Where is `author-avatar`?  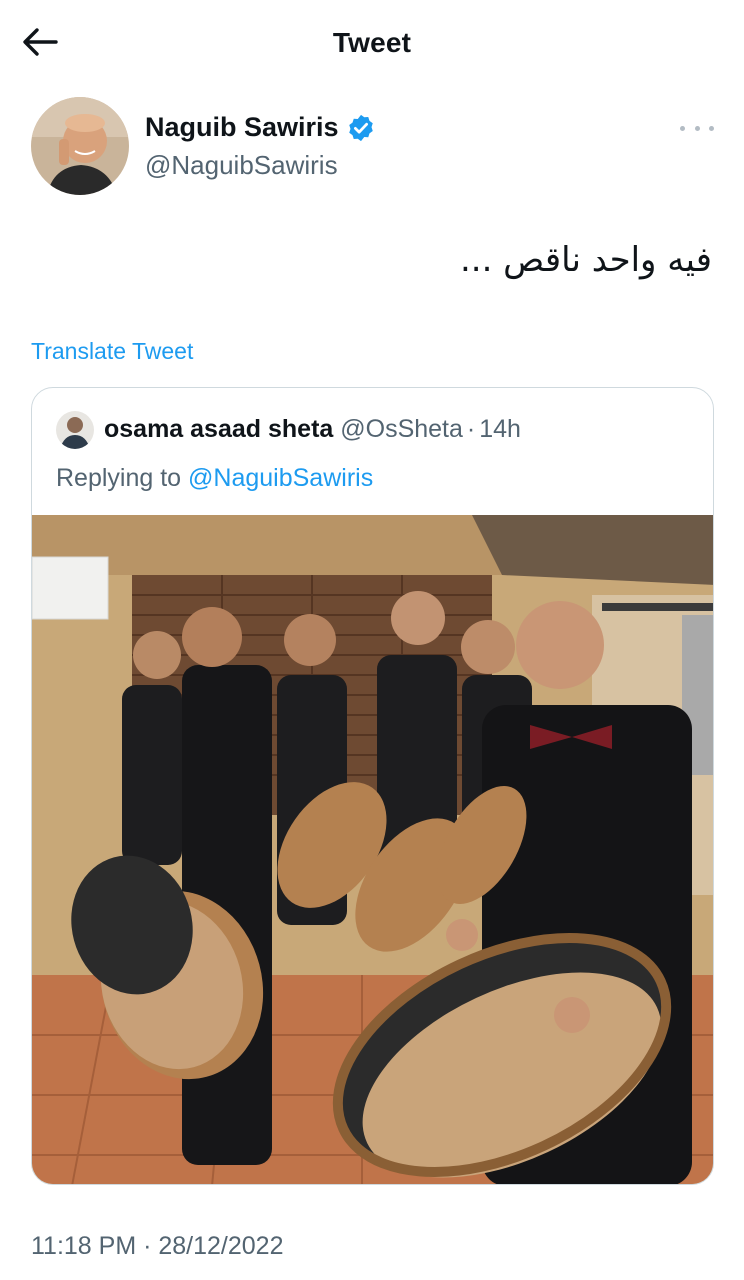 author-avatar is located at coordinates (80, 146).